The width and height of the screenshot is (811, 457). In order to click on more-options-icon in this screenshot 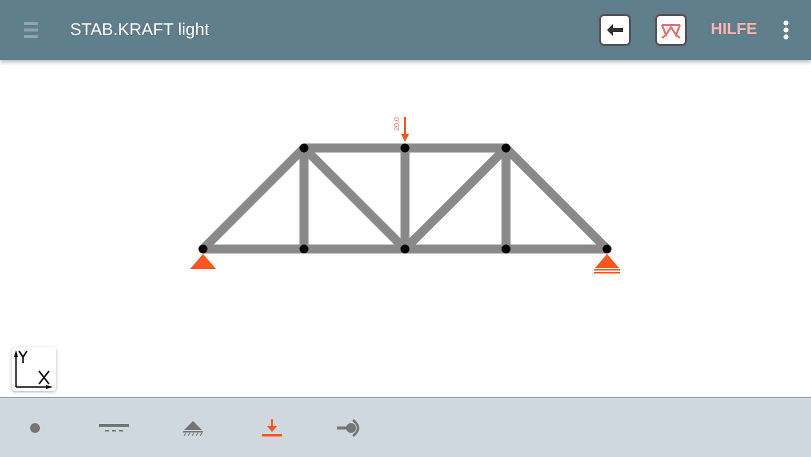, I will do `click(786, 30)`.